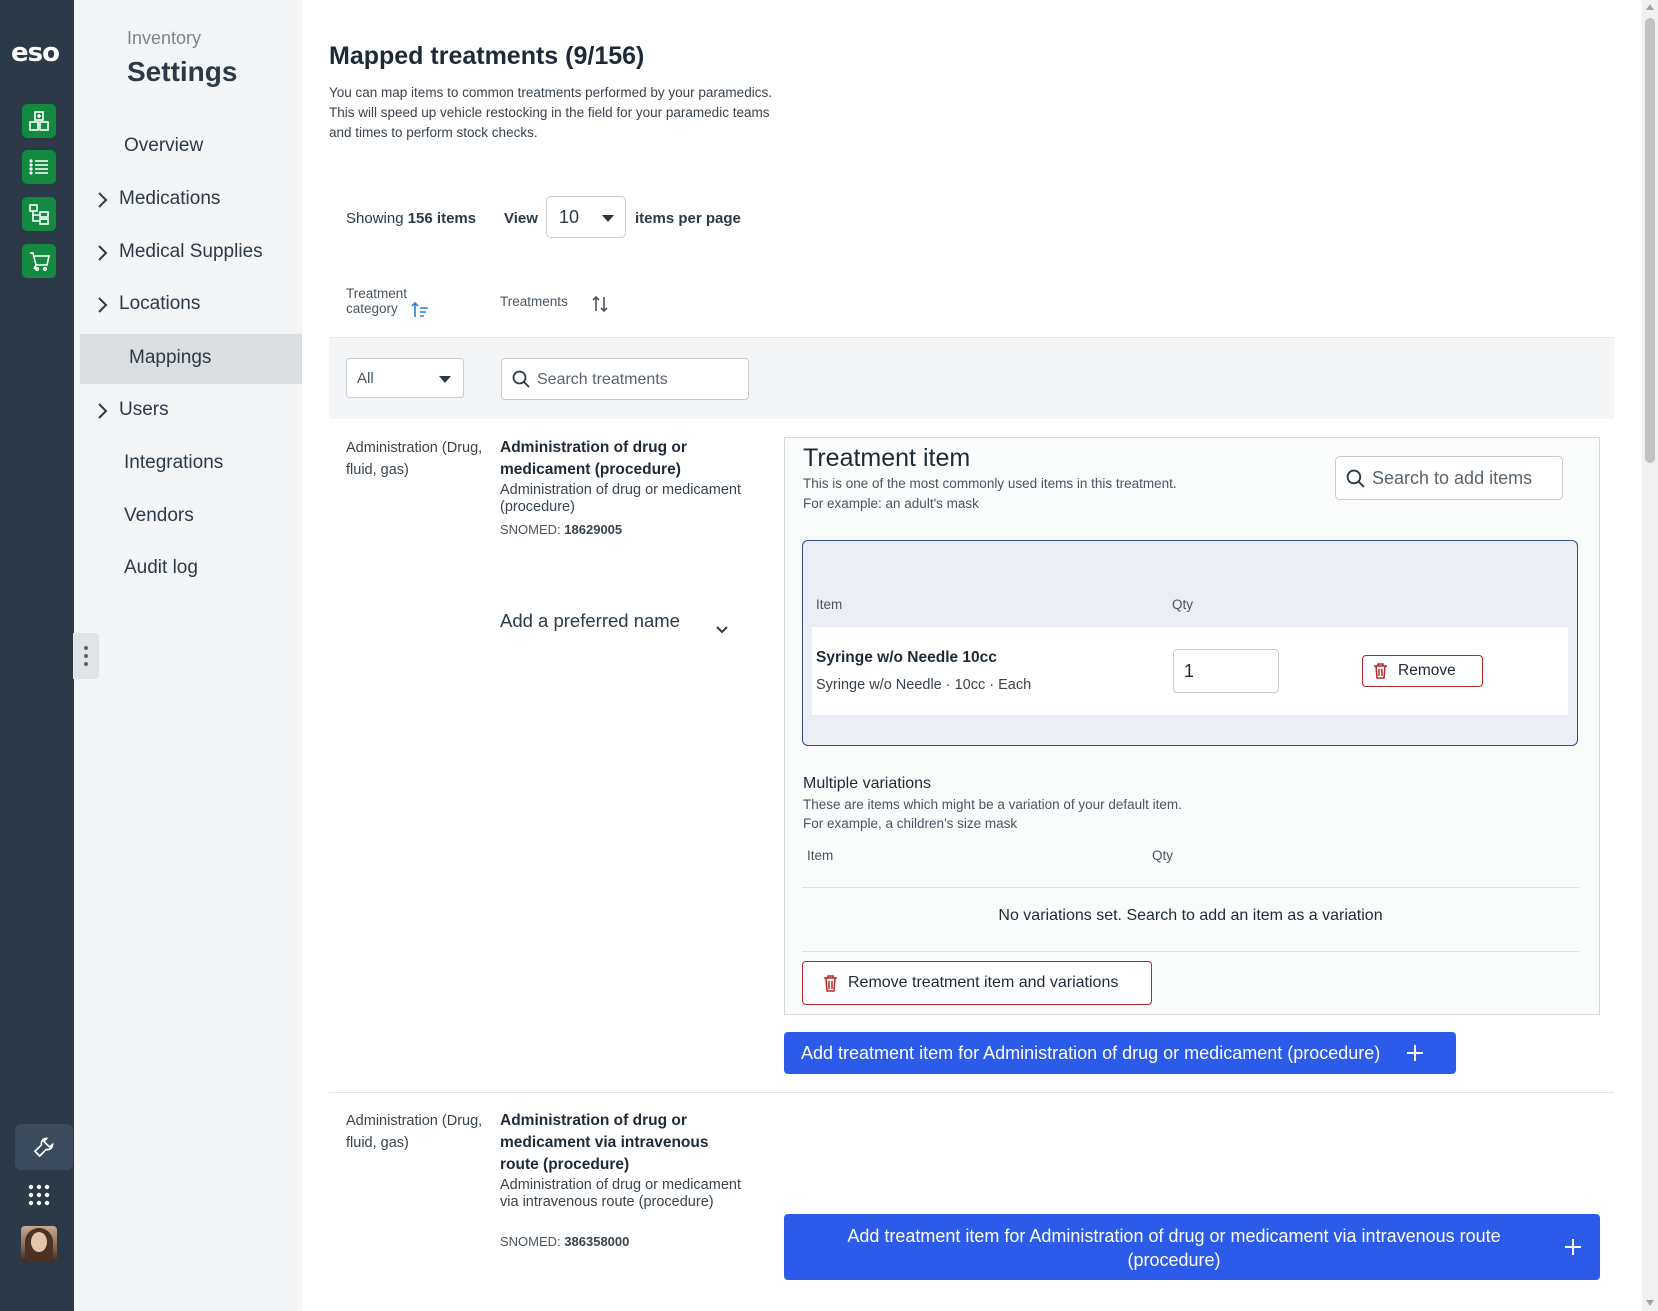  I want to click on treatment-item-title: Treatment item, so click(887, 458).